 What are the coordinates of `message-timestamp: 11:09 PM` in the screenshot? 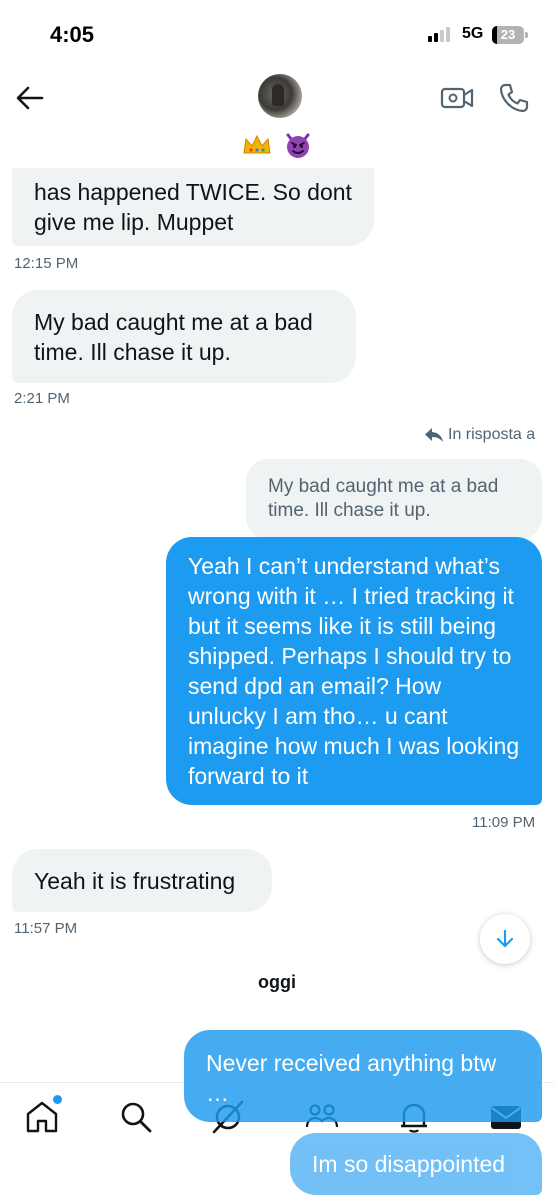 It's located at (504, 822).